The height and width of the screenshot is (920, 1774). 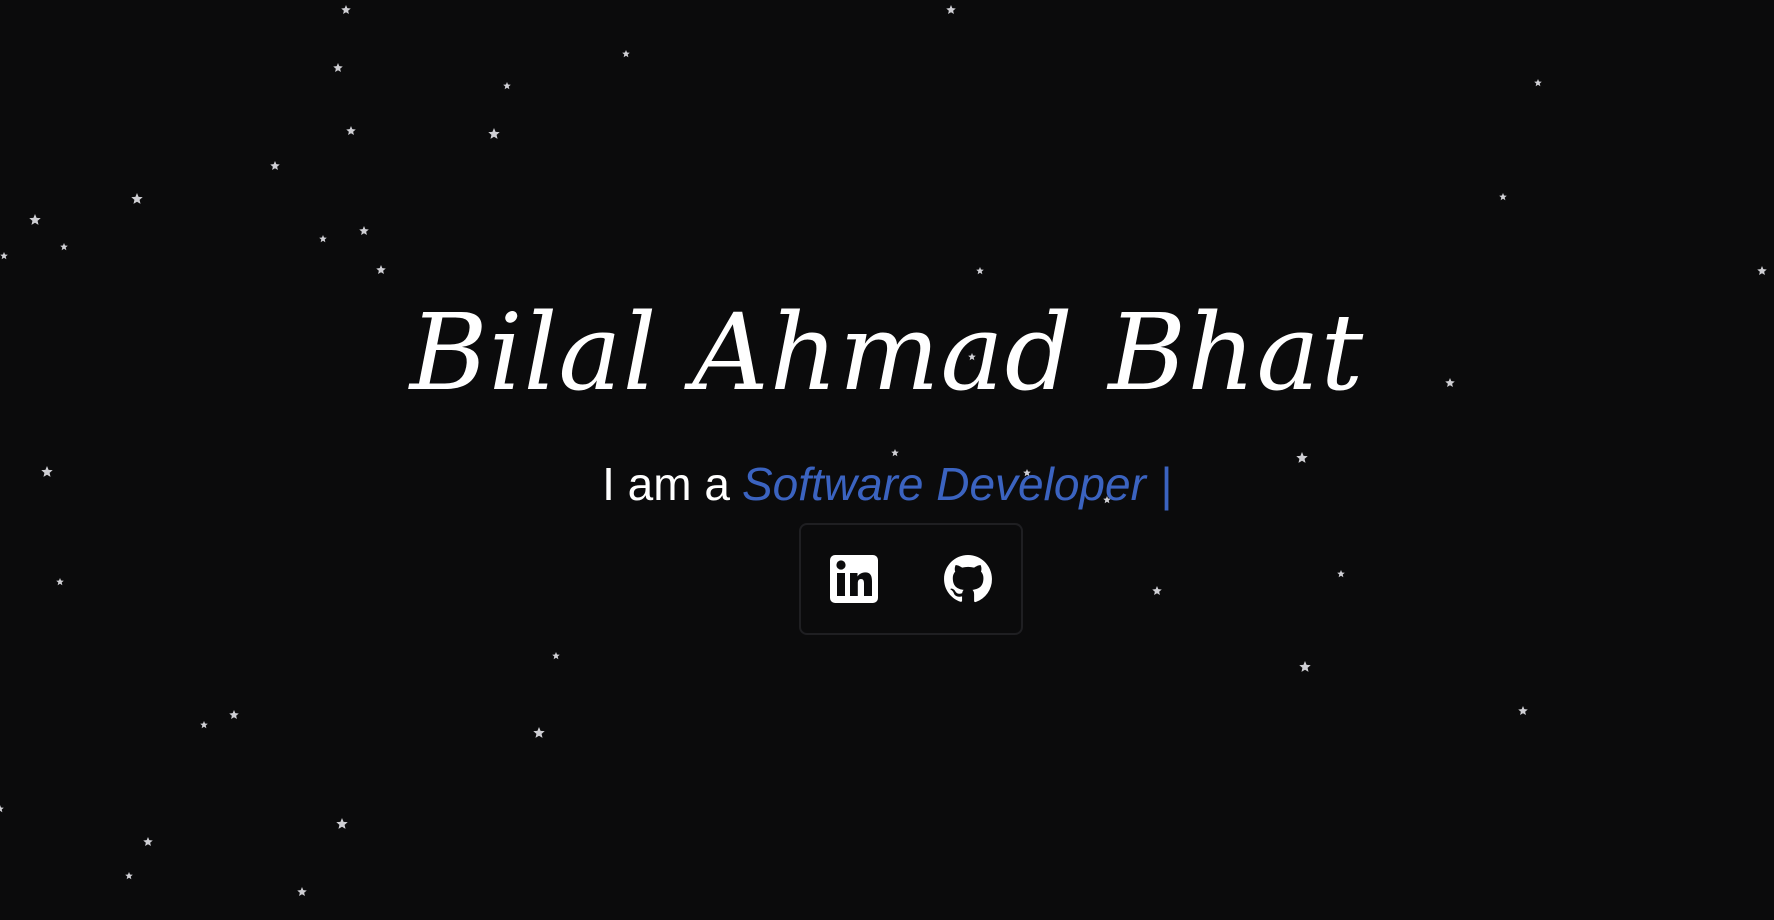 I want to click on tagline: I am a Software Developer |, so click(x=887, y=484).